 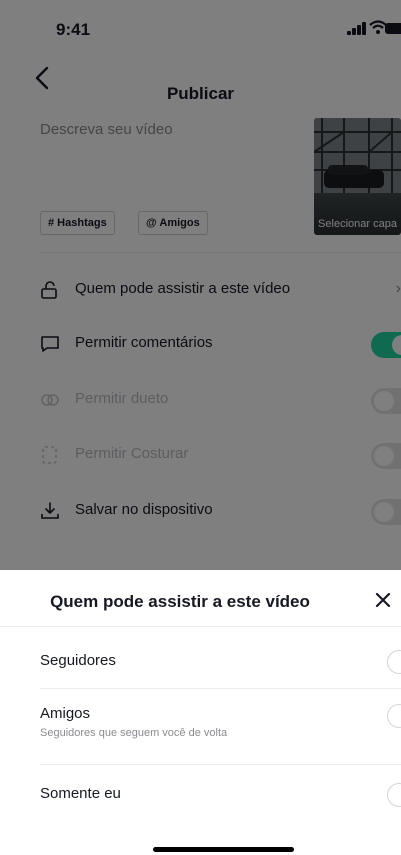 I want to click on option-only-me: Somente eu, so click(x=220, y=795).